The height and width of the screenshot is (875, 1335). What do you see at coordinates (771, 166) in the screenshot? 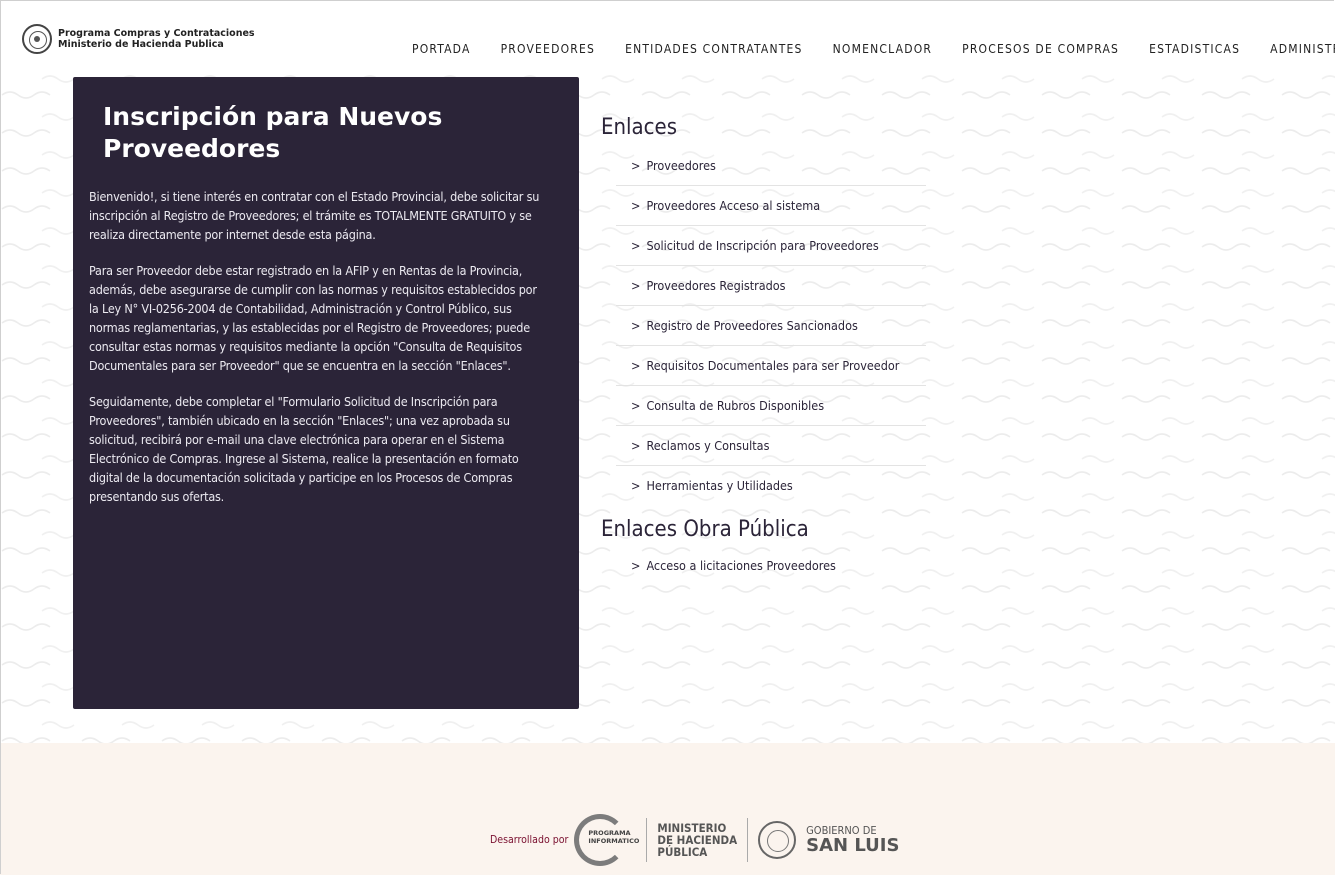
I see `link-proveedores: > Proveedores` at bounding box center [771, 166].